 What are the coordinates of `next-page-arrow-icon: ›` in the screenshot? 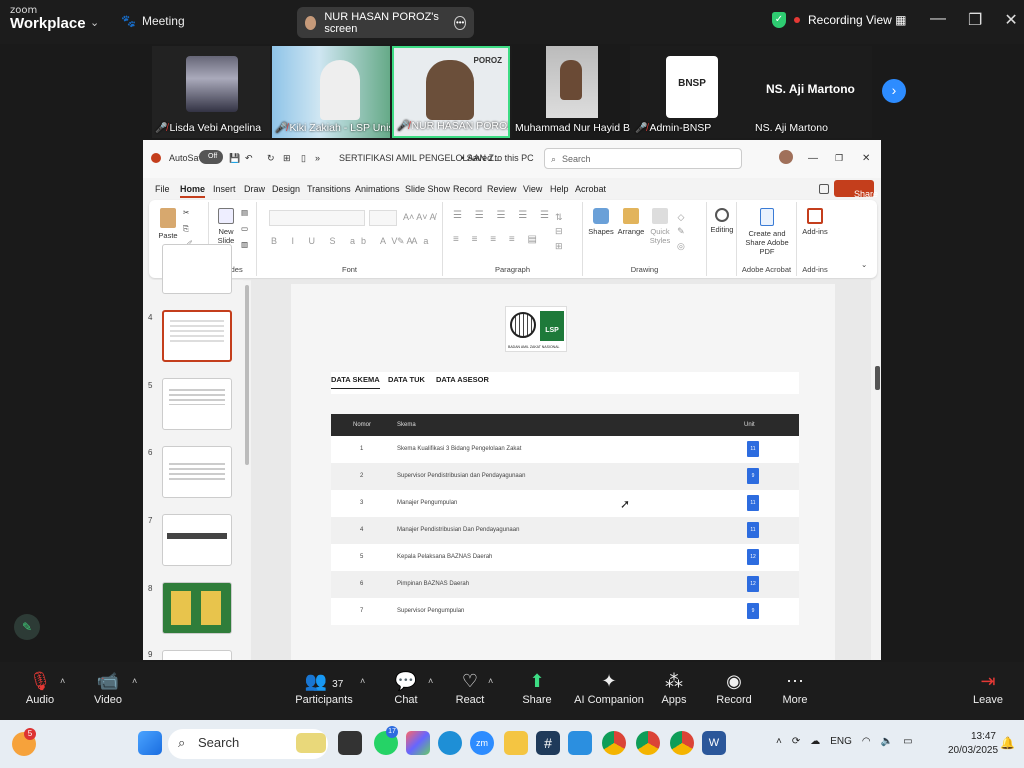 It's located at (894, 91).